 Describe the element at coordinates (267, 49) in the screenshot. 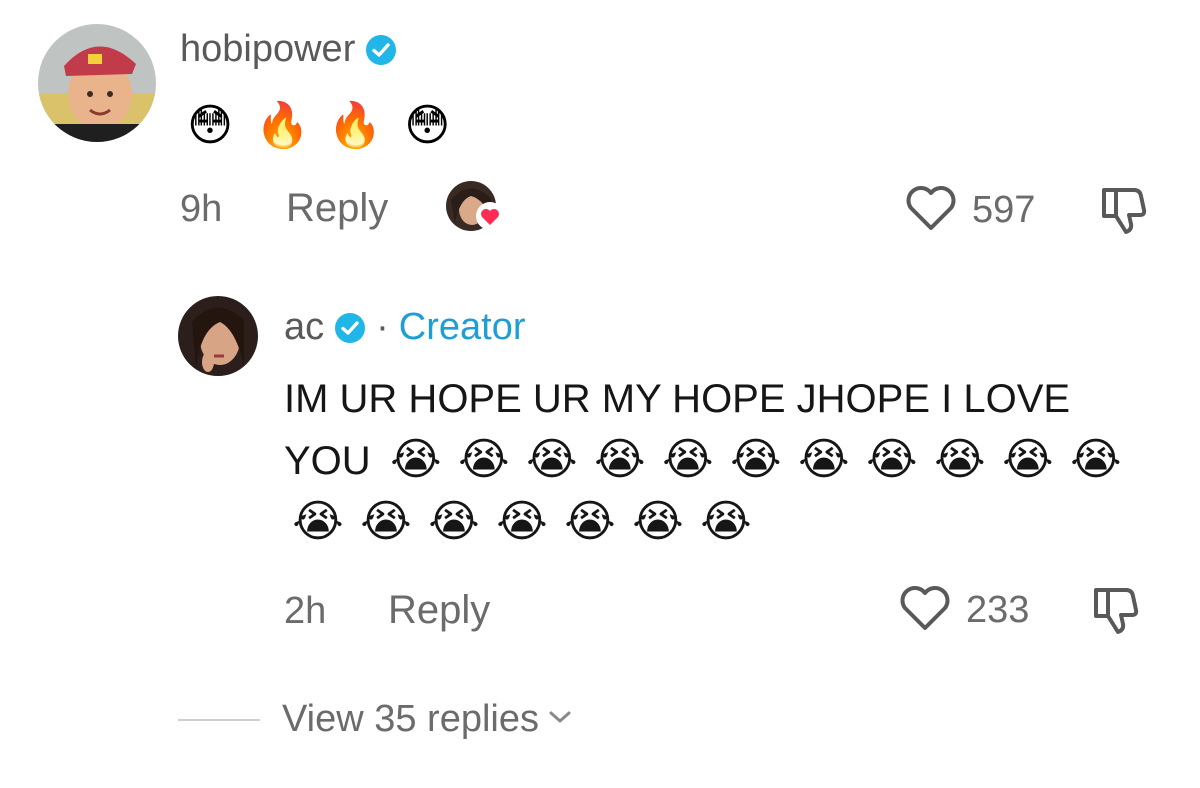

I see `commenter-username: hobipower` at that location.